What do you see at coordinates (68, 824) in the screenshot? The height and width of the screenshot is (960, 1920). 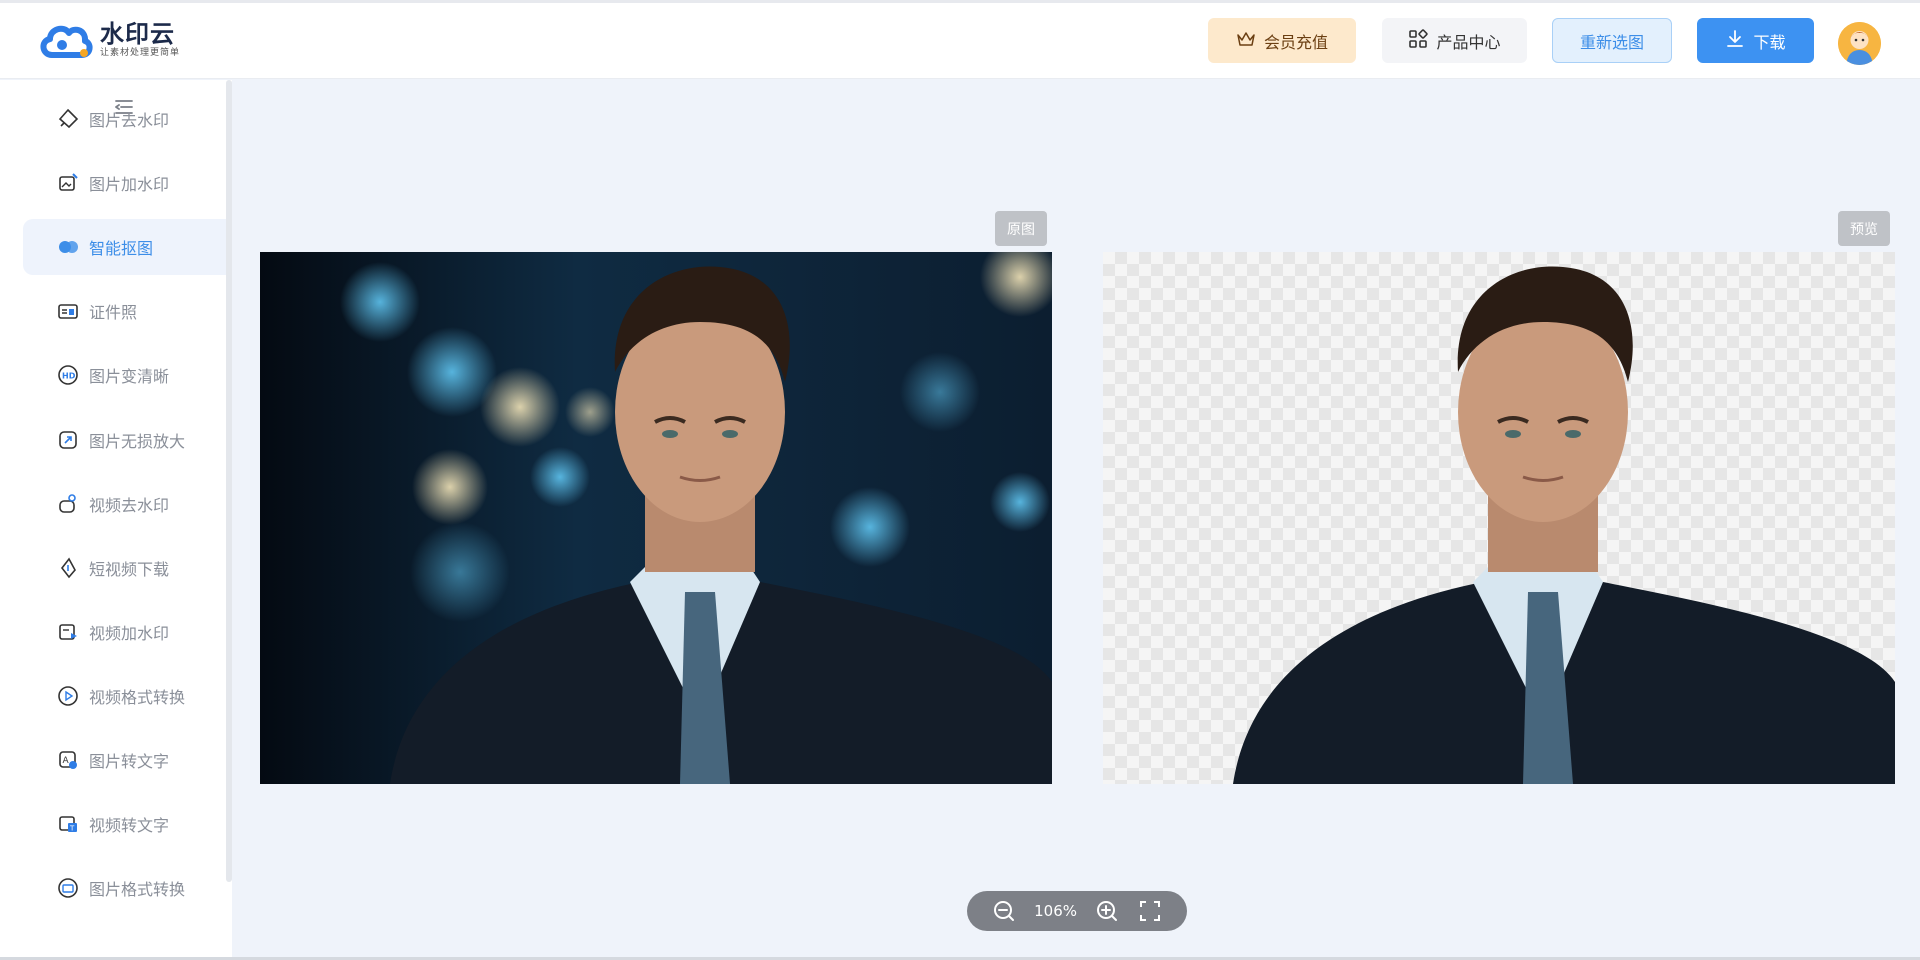 I see `video-to-text-icon: T` at bounding box center [68, 824].